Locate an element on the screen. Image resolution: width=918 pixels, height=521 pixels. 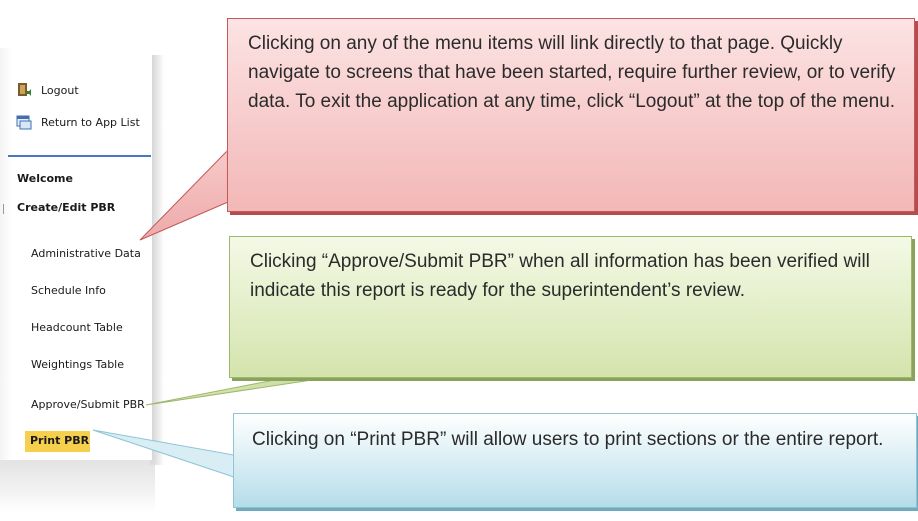
green-callout-tail is located at coordinates (245, 390).